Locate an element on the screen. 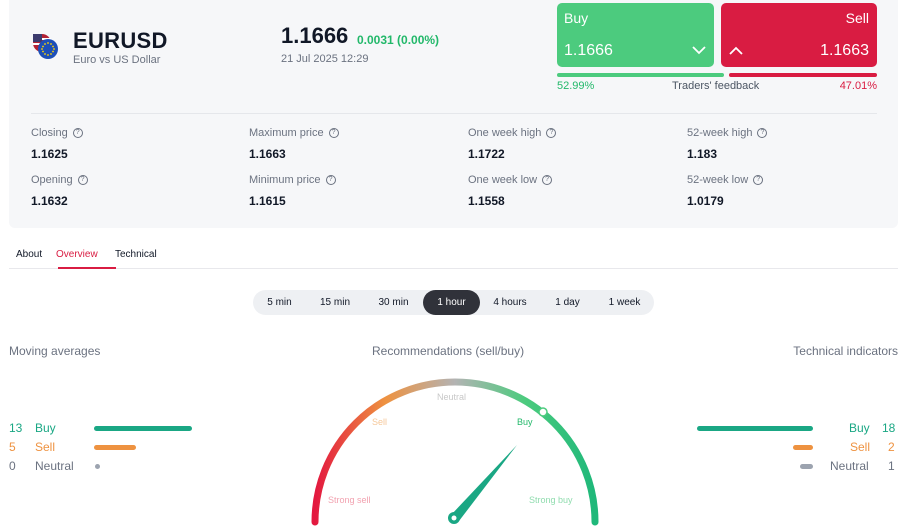 The image size is (900, 526). price-datetime: 21 Jul 2025 12:29 is located at coordinates (325, 59).